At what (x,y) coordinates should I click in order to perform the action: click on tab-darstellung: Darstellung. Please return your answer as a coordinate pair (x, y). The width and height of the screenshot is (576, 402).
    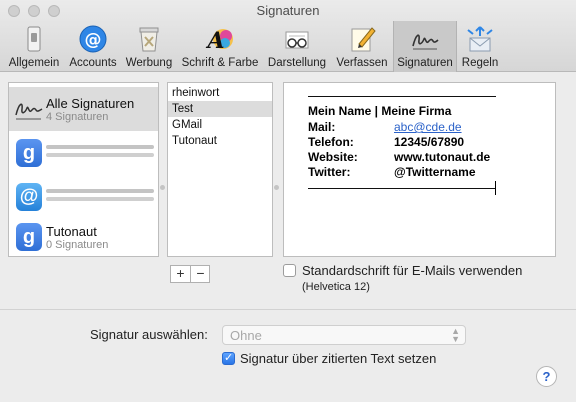
    Looking at the image, I should click on (297, 46).